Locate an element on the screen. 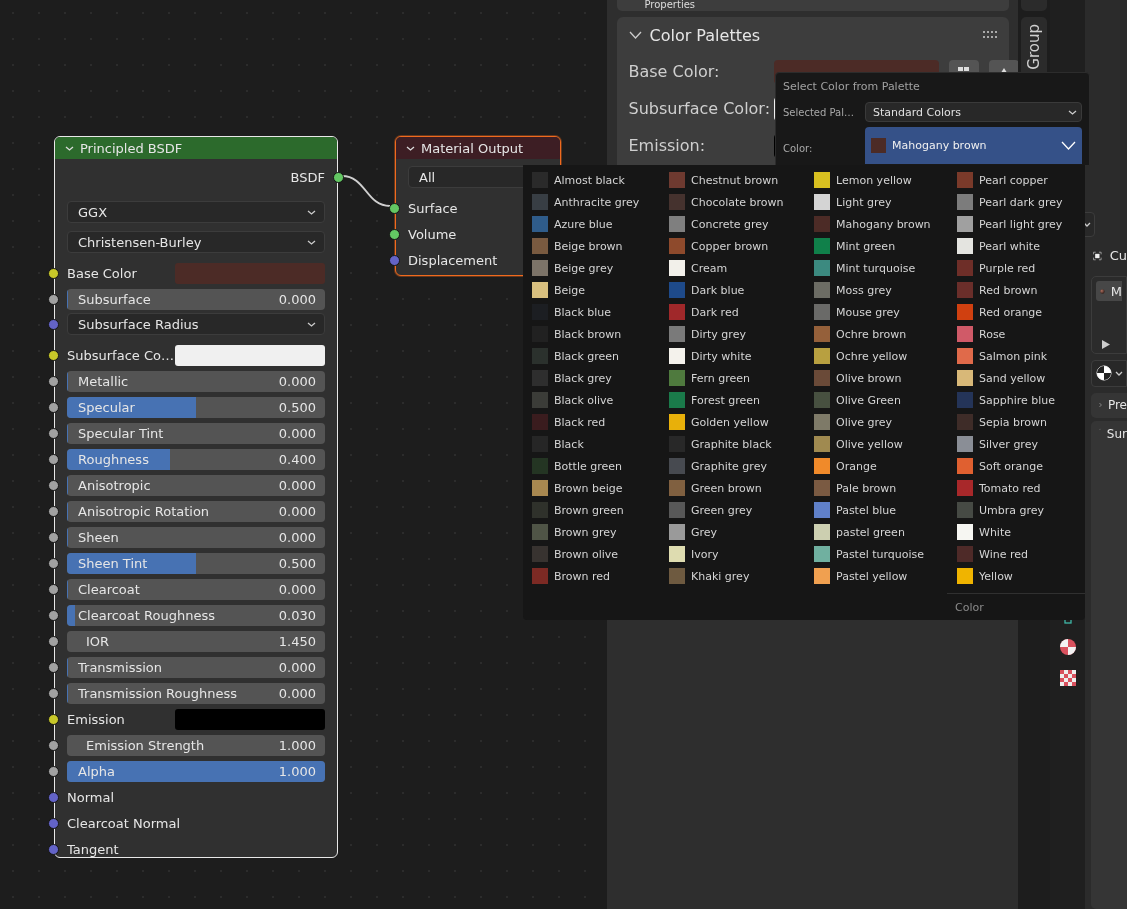 The width and height of the screenshot is (1127, 909). menu-item: Black is located at coordinates (599, 444).